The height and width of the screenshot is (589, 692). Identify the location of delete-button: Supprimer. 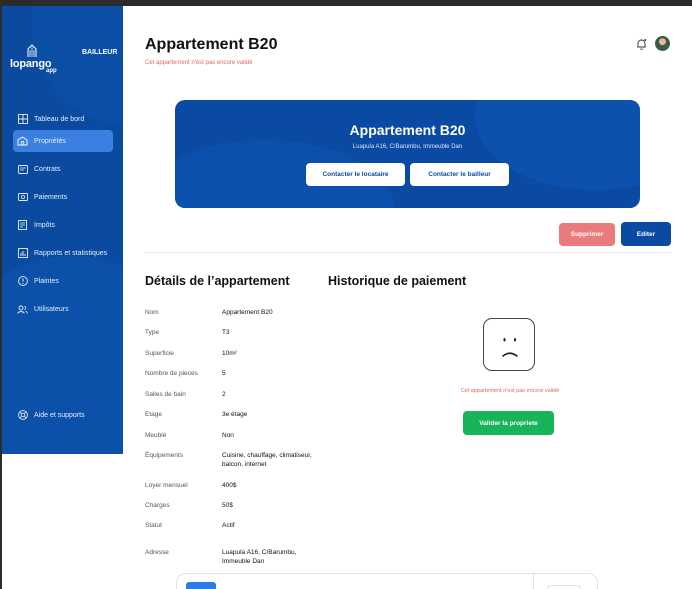
(587, 234).